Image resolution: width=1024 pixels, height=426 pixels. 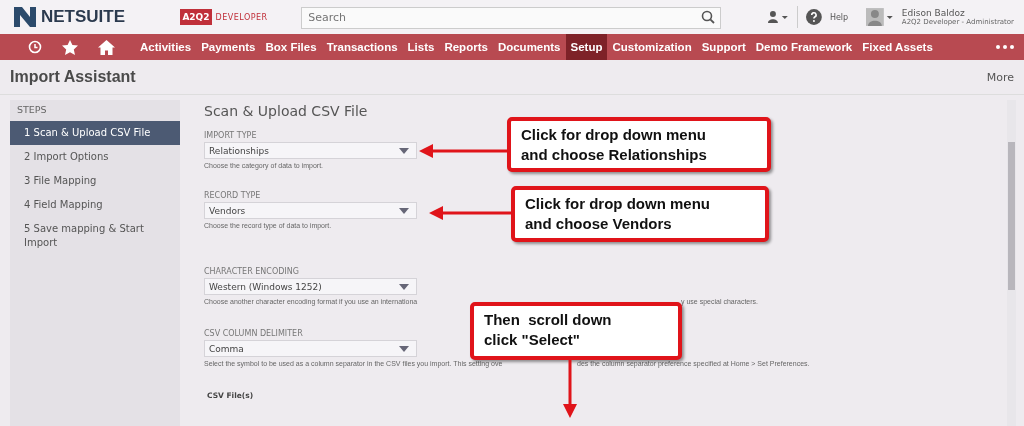 What do you see at coordinates (310, 348) in the screenshot?
I see `dropdown-field: Comma` at bounding box center [310, 348].